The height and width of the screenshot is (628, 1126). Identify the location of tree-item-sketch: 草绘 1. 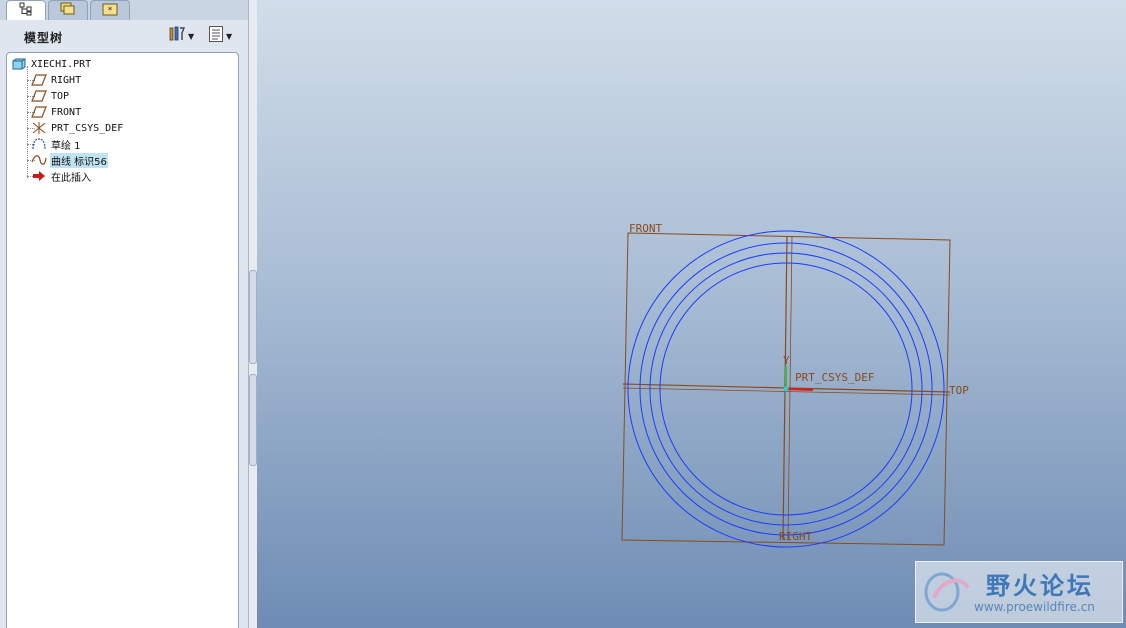
(56, 144).